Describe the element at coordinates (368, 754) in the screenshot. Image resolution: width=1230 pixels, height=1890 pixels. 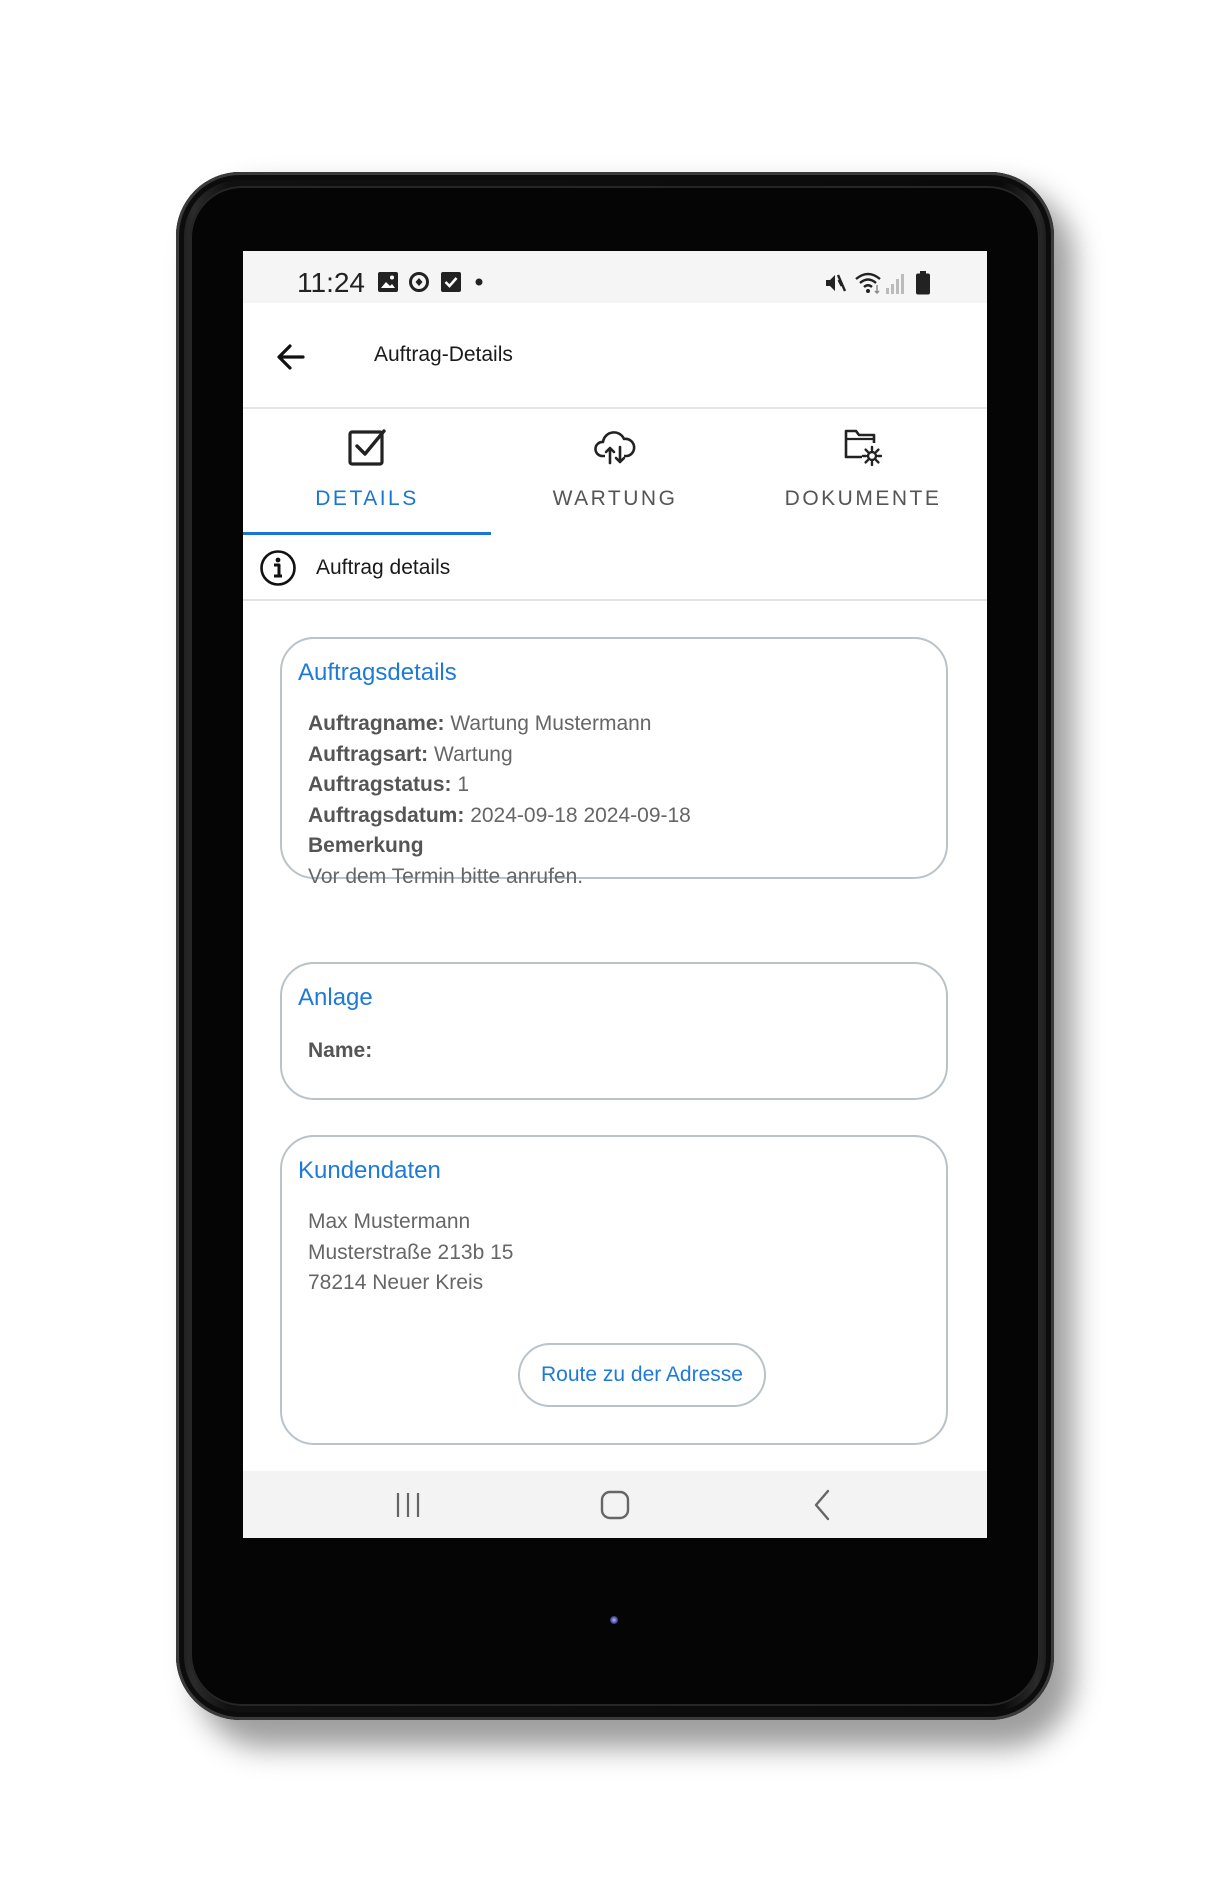
I see `field-label: Auftragsart:` at that location.